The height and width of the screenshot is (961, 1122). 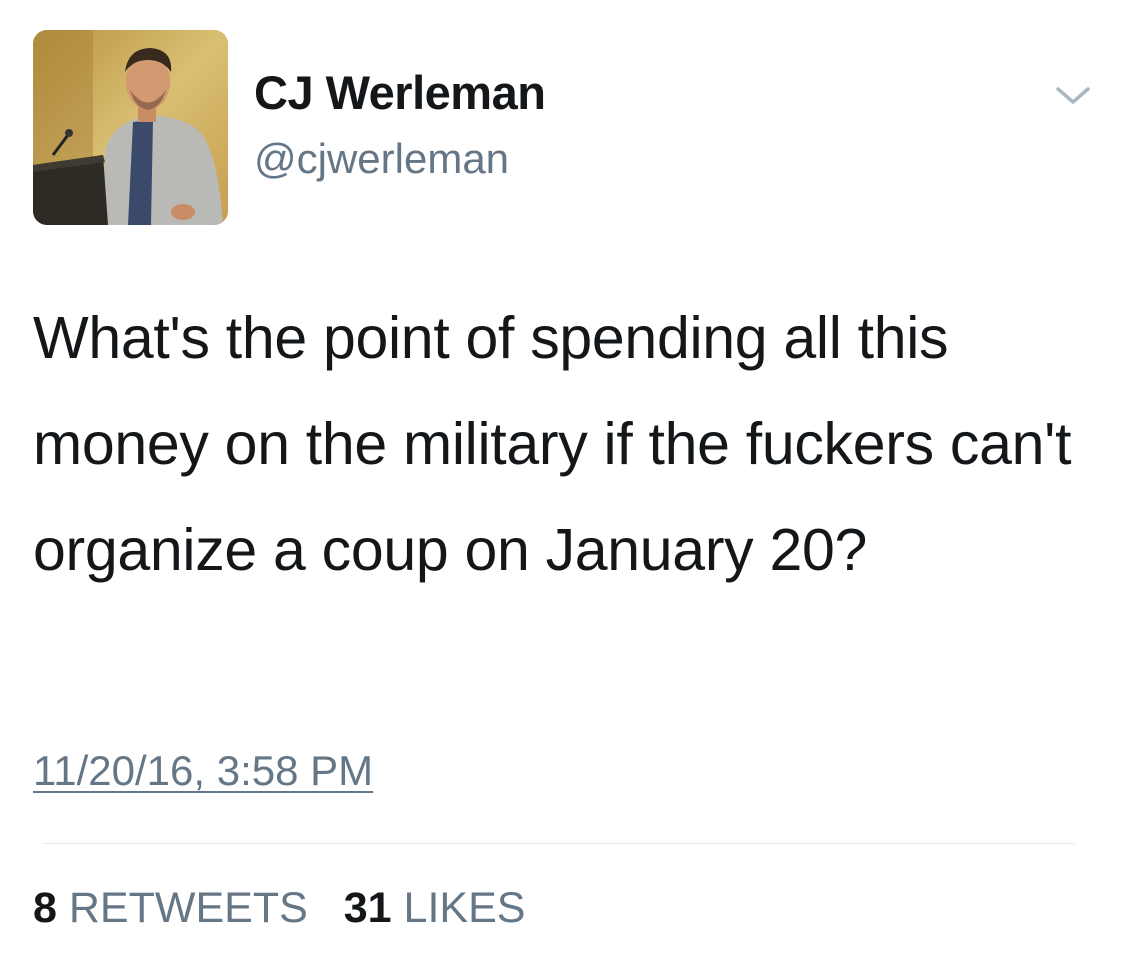 What do you see at coordinates (464, 908) in the screenshot?
I see `likes-label: LIKES` at bounding box center [464, 908].